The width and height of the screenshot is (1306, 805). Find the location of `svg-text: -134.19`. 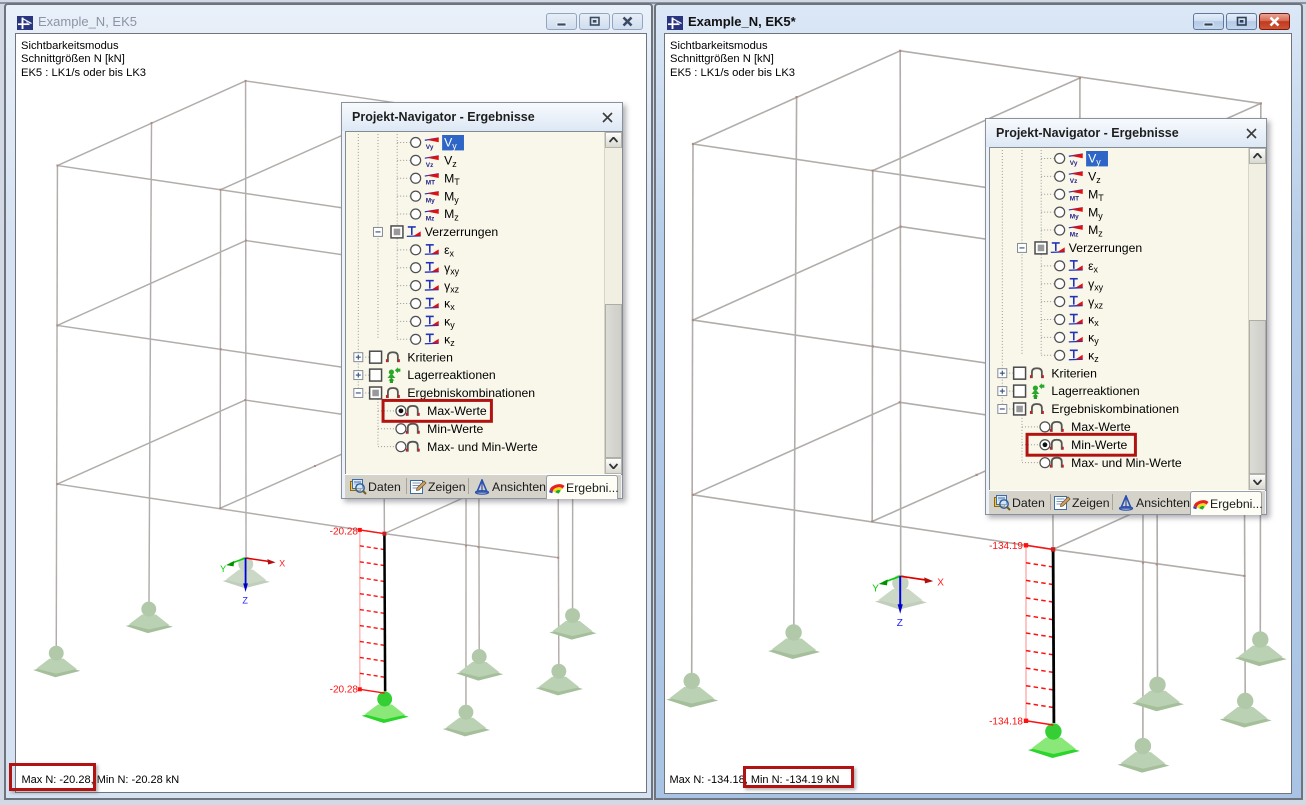

svg-text: -134.19 is located at coordinates (1006, 546).